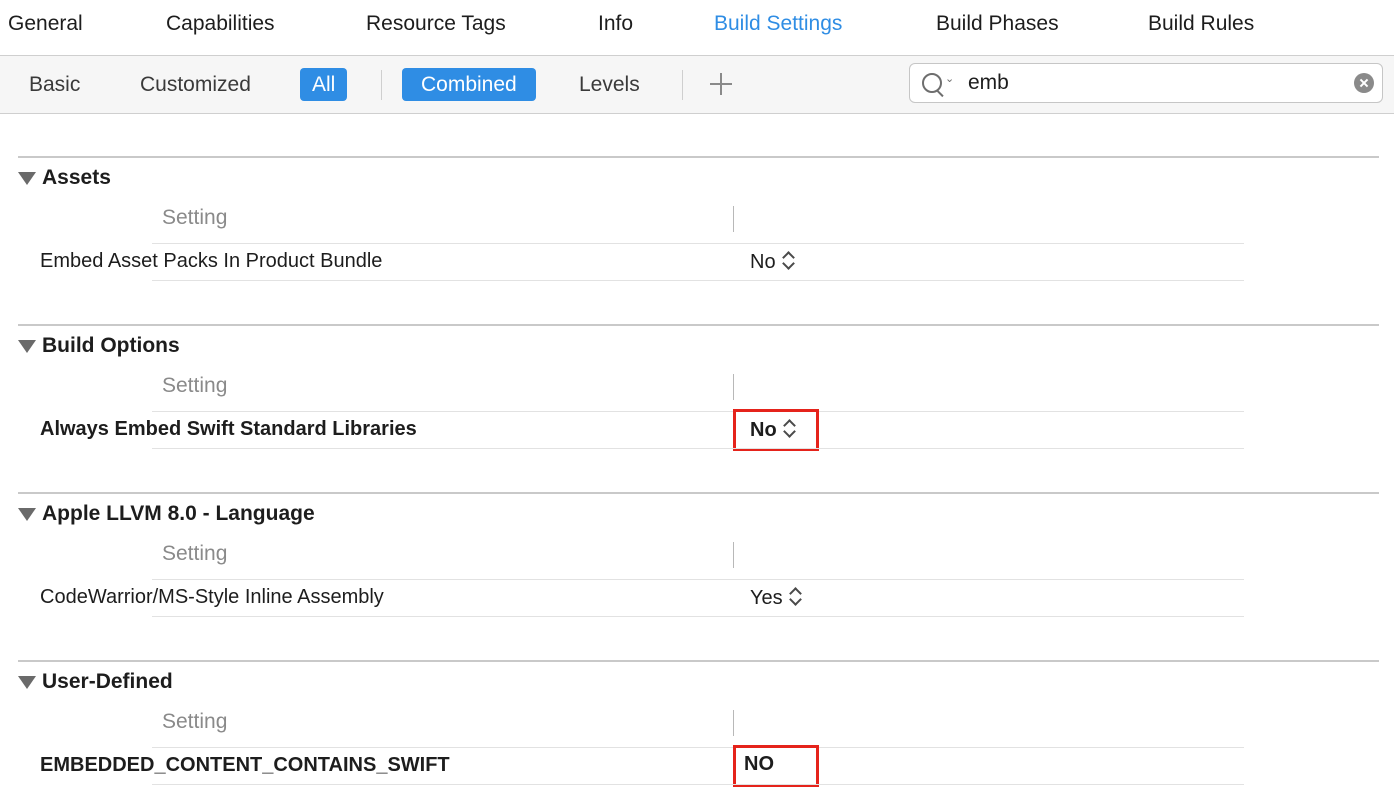 This screenshot has width=1394, height=806. I want to click on tab-resource-tags: Resource Tags, so click(436, 24).